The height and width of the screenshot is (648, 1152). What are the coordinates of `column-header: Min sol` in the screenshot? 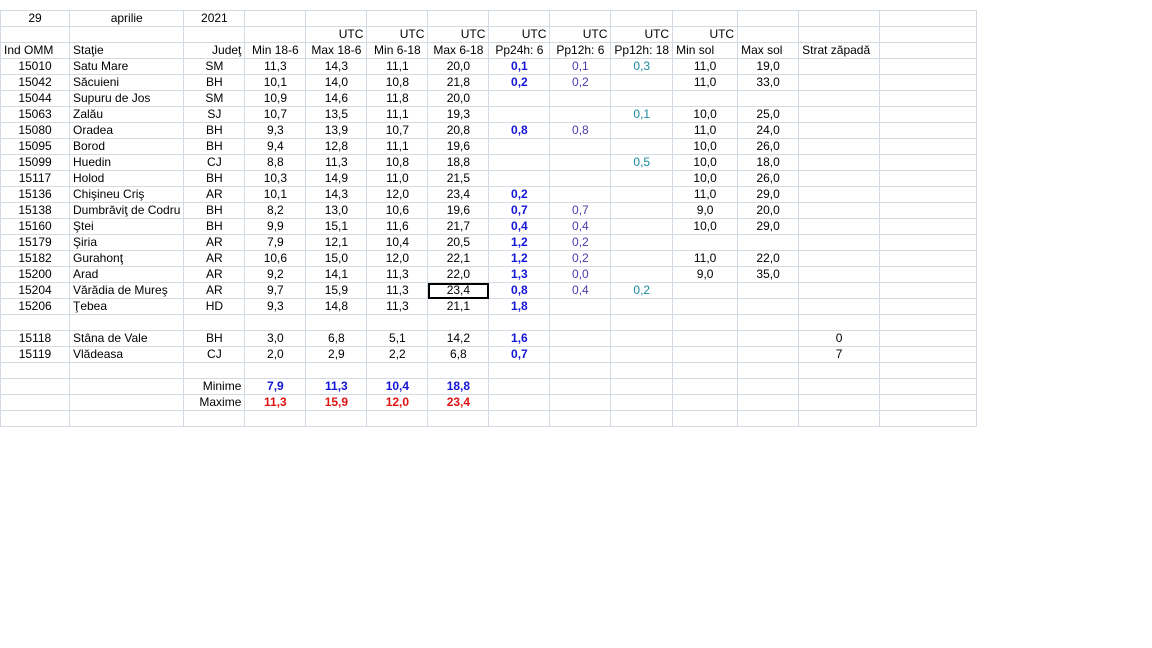 It's located at (705, 50).